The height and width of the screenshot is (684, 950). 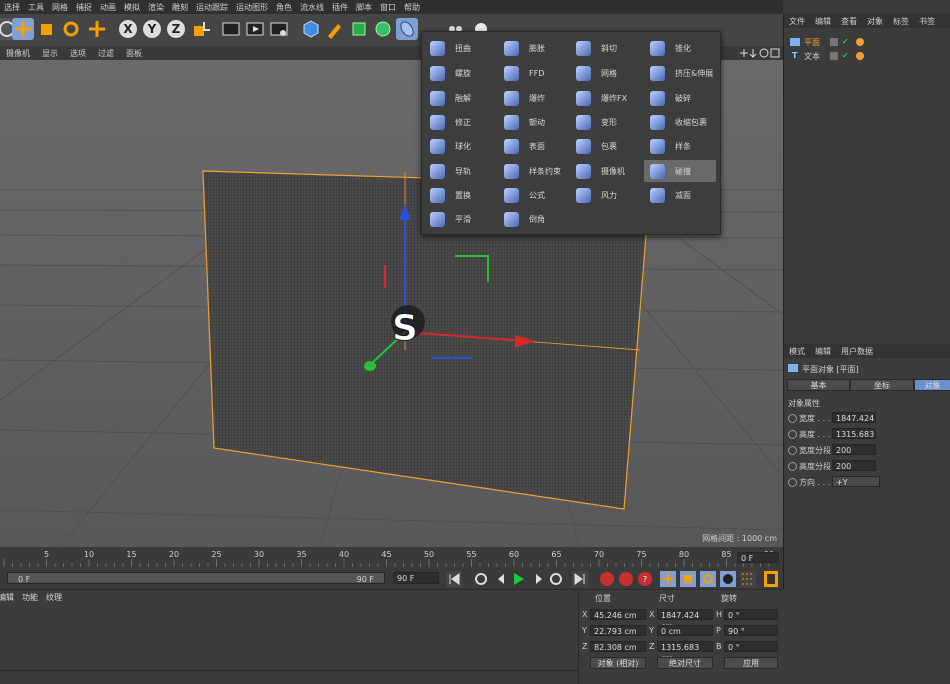 What do you see at coordinates (751, 663) in the screenshot?
I see `apply-button: 应用` at bounding box center [751, 663].